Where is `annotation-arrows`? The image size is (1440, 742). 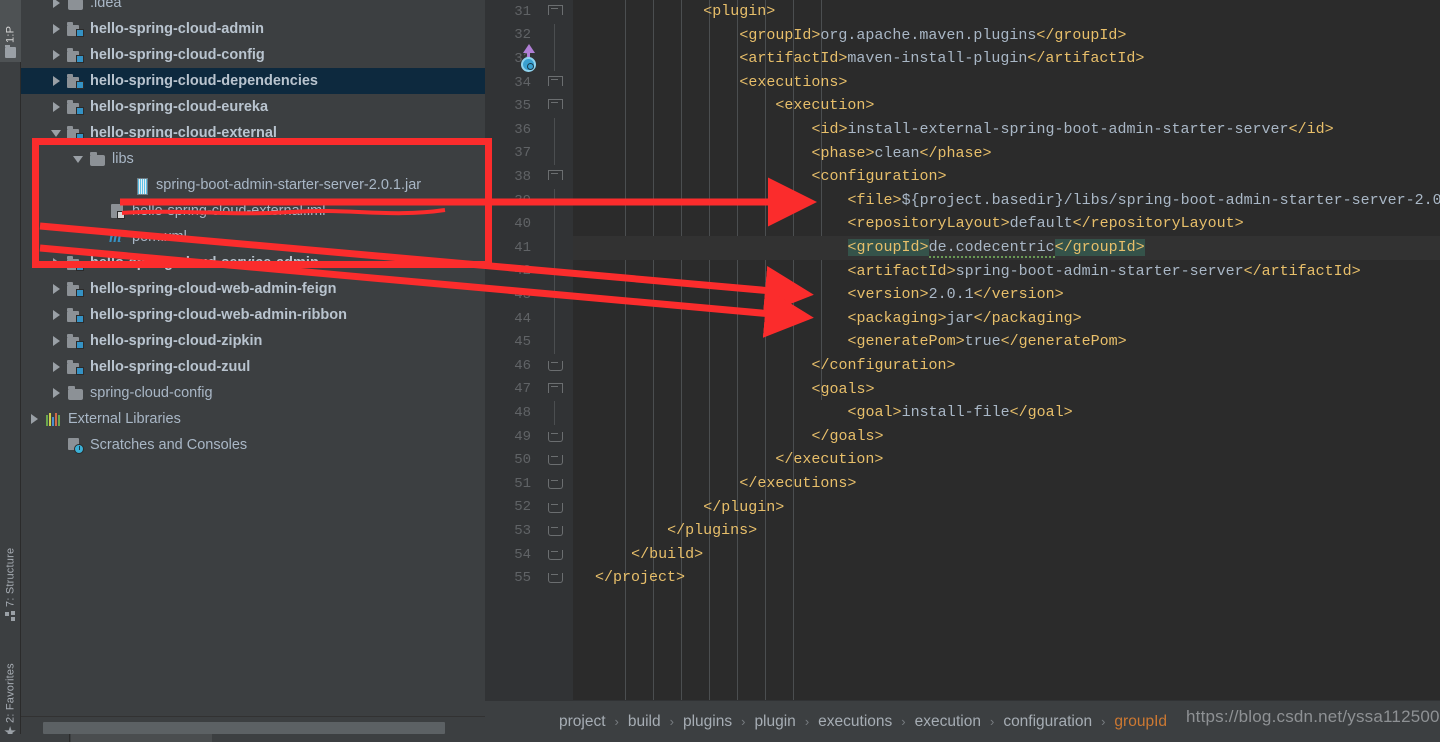 annotation-arrows is located at coordinates (428, 257).